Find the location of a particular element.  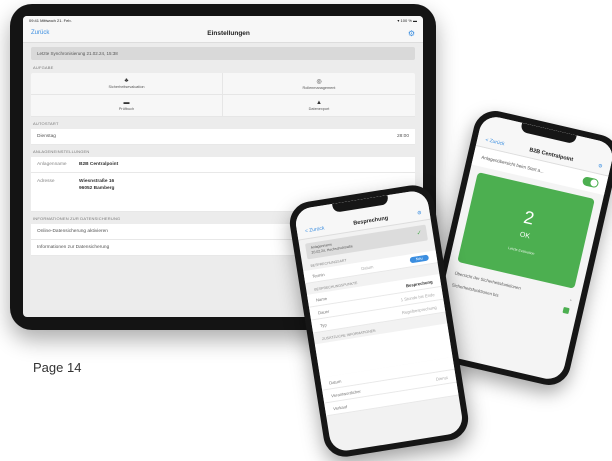

meeting-info-text: Anlagenname 20.02.24, Hochschulstraße is located at coordinates (331, 247).